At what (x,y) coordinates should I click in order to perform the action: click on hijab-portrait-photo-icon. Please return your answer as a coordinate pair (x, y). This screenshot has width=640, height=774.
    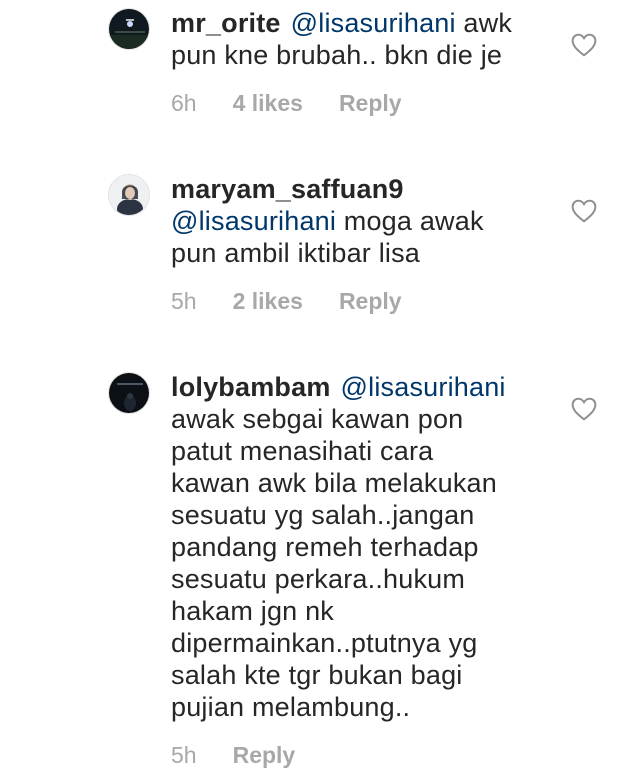
    Looking at the image, I should click on (129, 195).